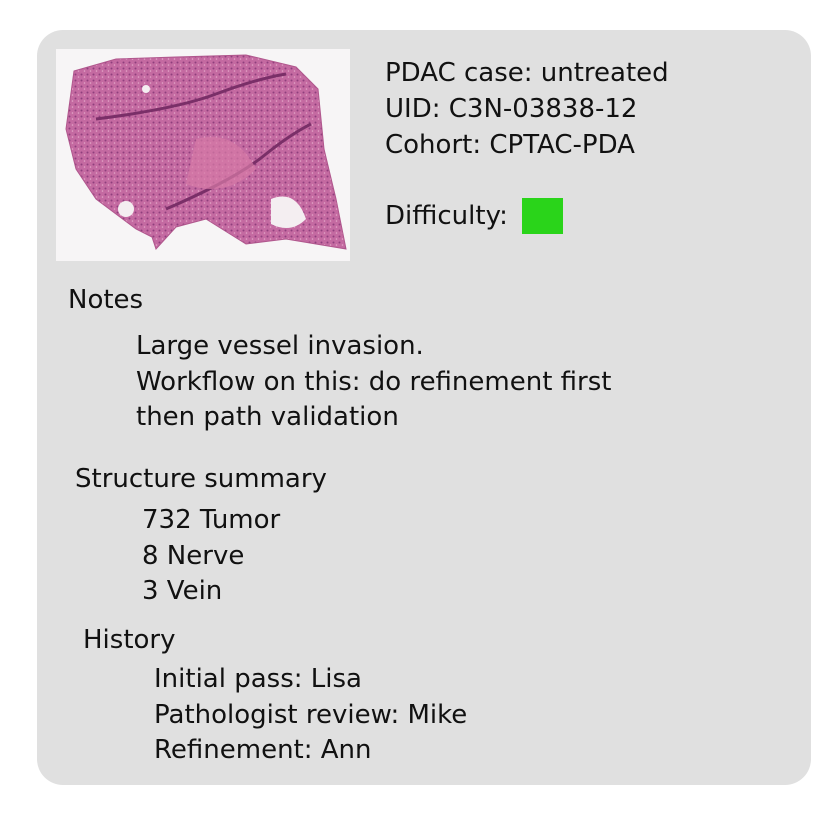 The width and height of the screenshot is (839, 815). I want to click on case-title: PDAC case: untreated, so click(527, 73).